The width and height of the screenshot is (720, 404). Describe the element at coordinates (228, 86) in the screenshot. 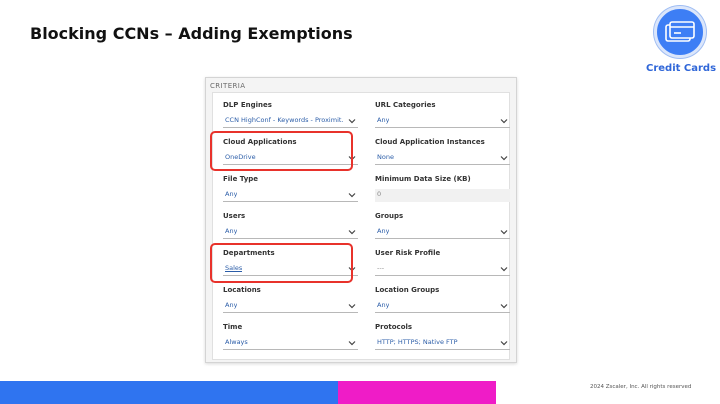

I see `criteria-header: CRITERIA` at that location.